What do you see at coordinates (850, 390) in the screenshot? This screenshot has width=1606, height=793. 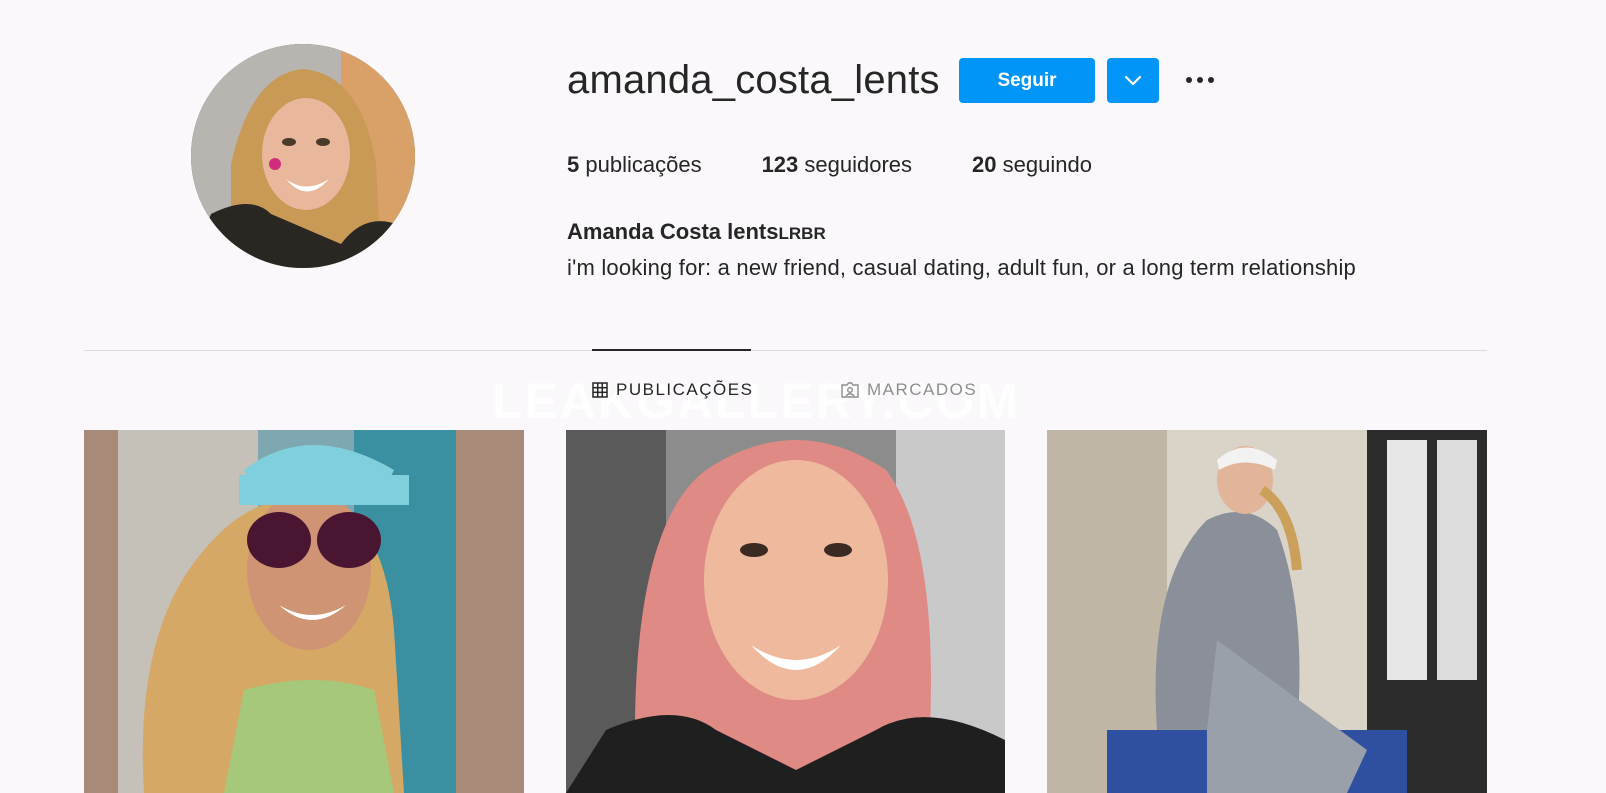 I see `tagged-icon` at bounding box center [850, 390].